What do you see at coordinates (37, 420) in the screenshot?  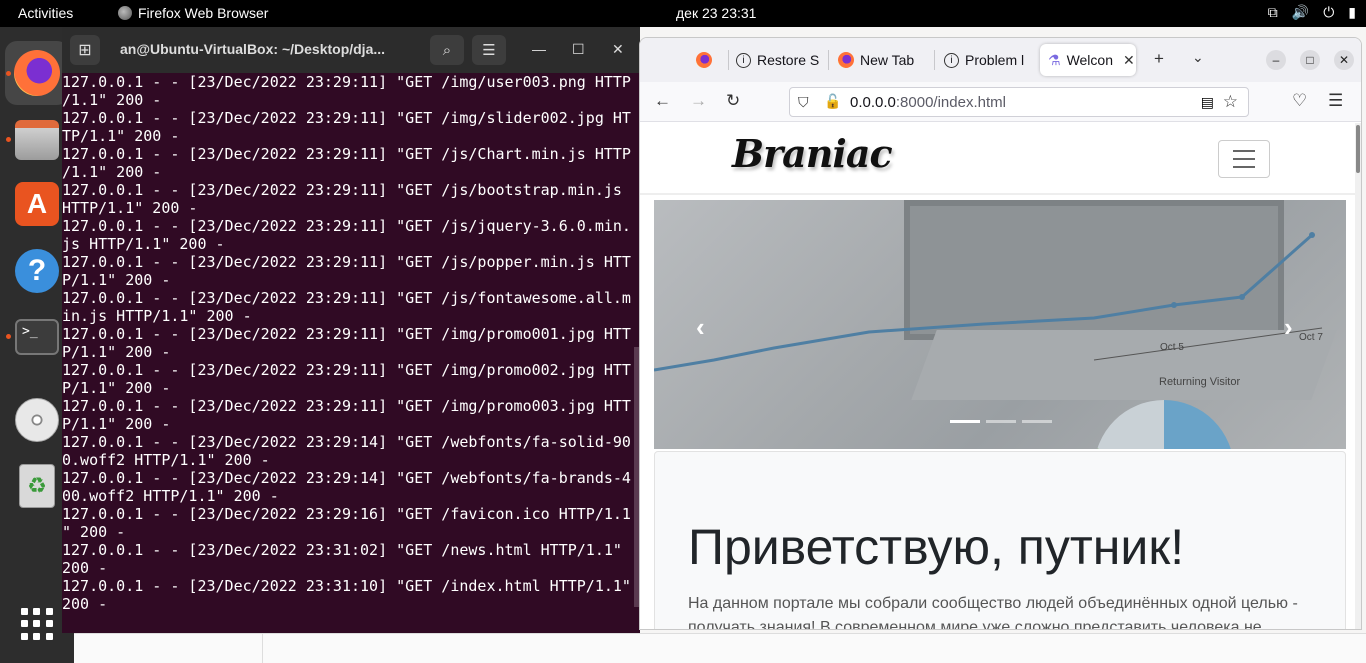 I see `dock-dvd` at bounding box center [37, 420].